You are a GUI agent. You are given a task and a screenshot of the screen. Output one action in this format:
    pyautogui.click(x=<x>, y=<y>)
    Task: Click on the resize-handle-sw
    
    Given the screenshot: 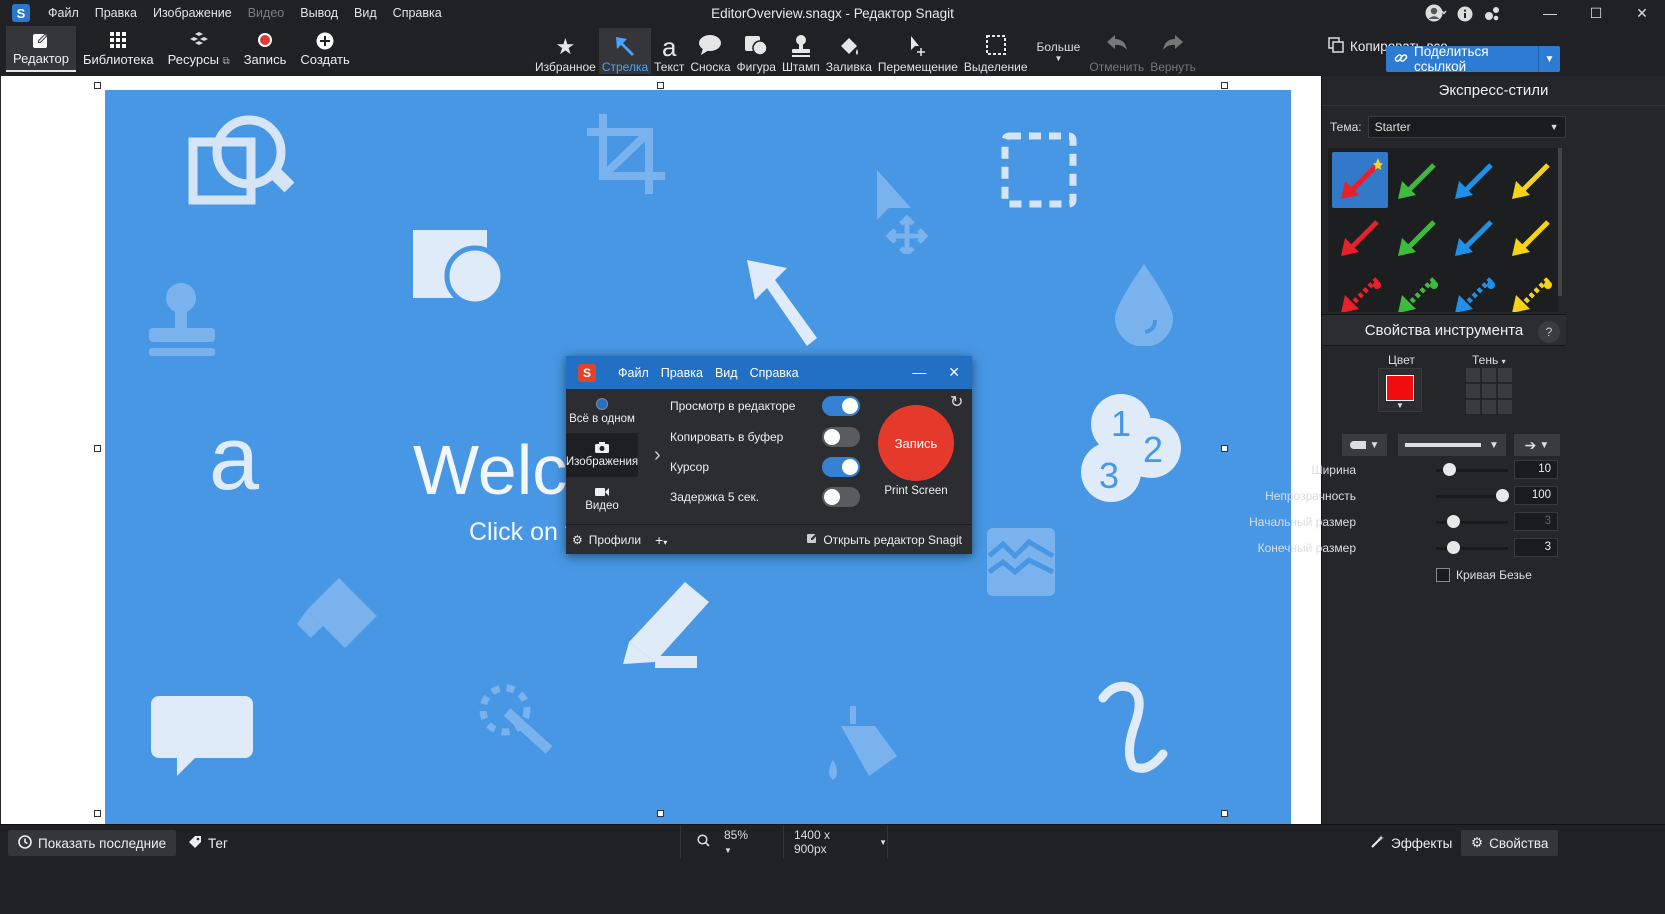 What is the action you would take?
    pyautogui.click(x=97, y=813)
    